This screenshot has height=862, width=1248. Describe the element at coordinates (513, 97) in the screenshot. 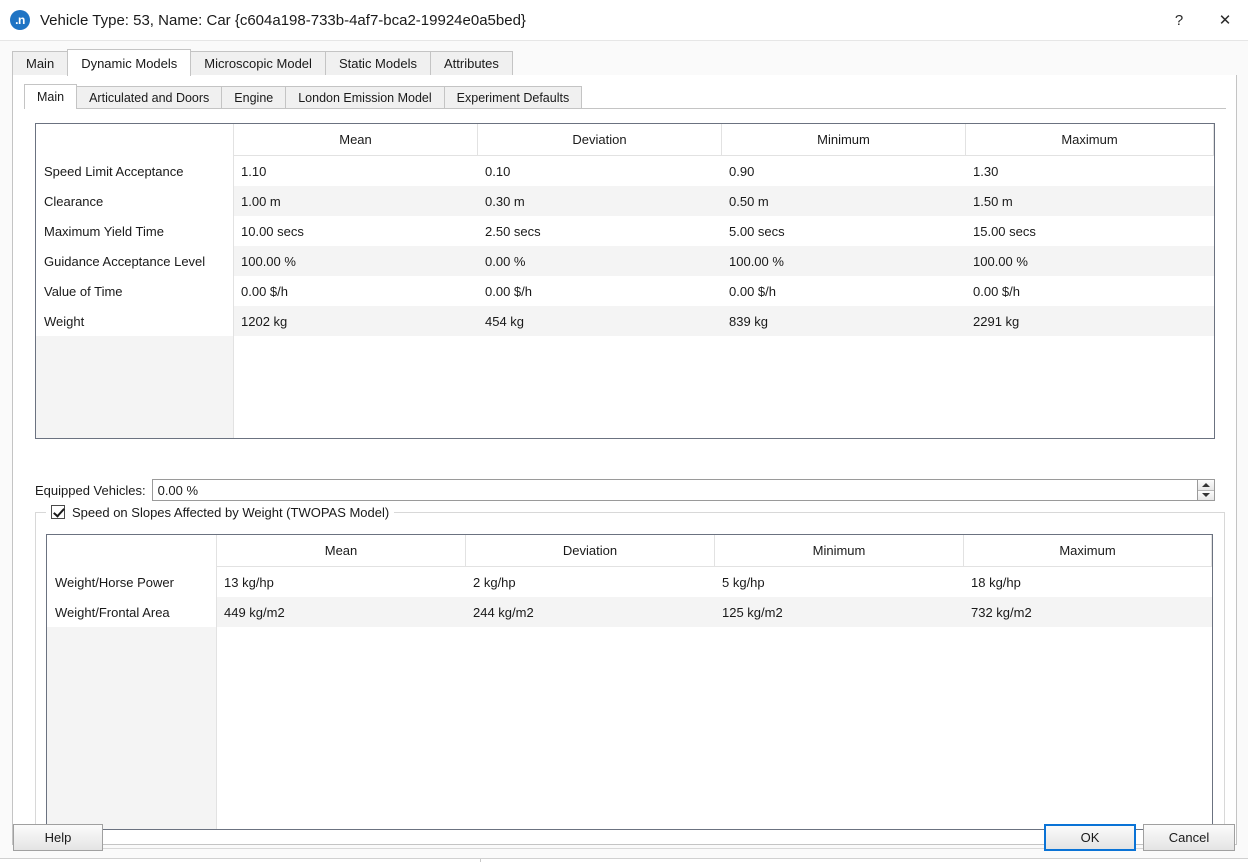

I see `subtab-experiment-defaults: Experiment Defaults` at that location.